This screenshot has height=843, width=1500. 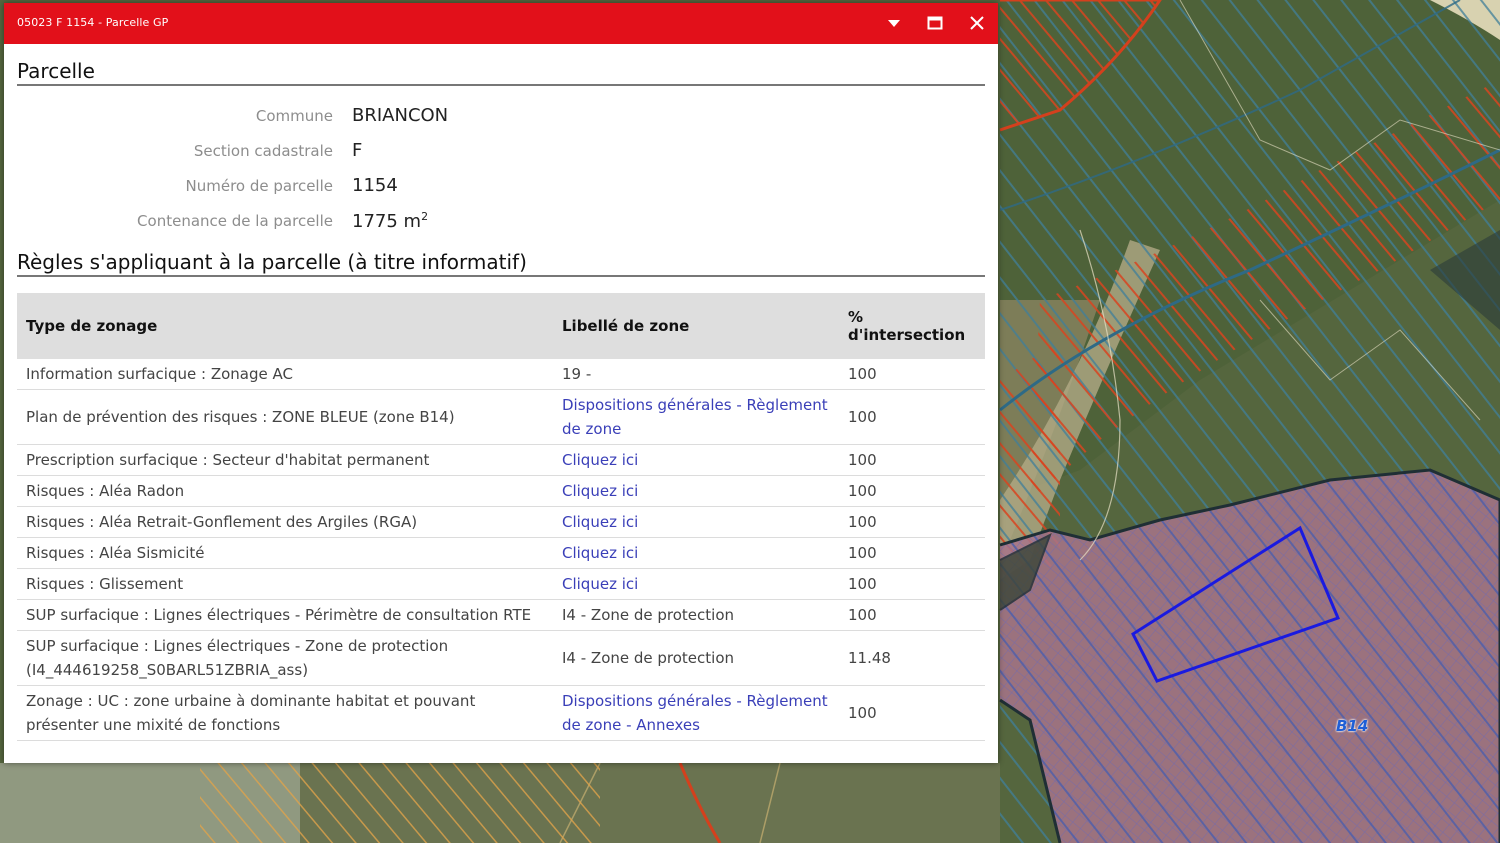 I want to click on detail-value: 1775 m2, so click(x=390, y=221).